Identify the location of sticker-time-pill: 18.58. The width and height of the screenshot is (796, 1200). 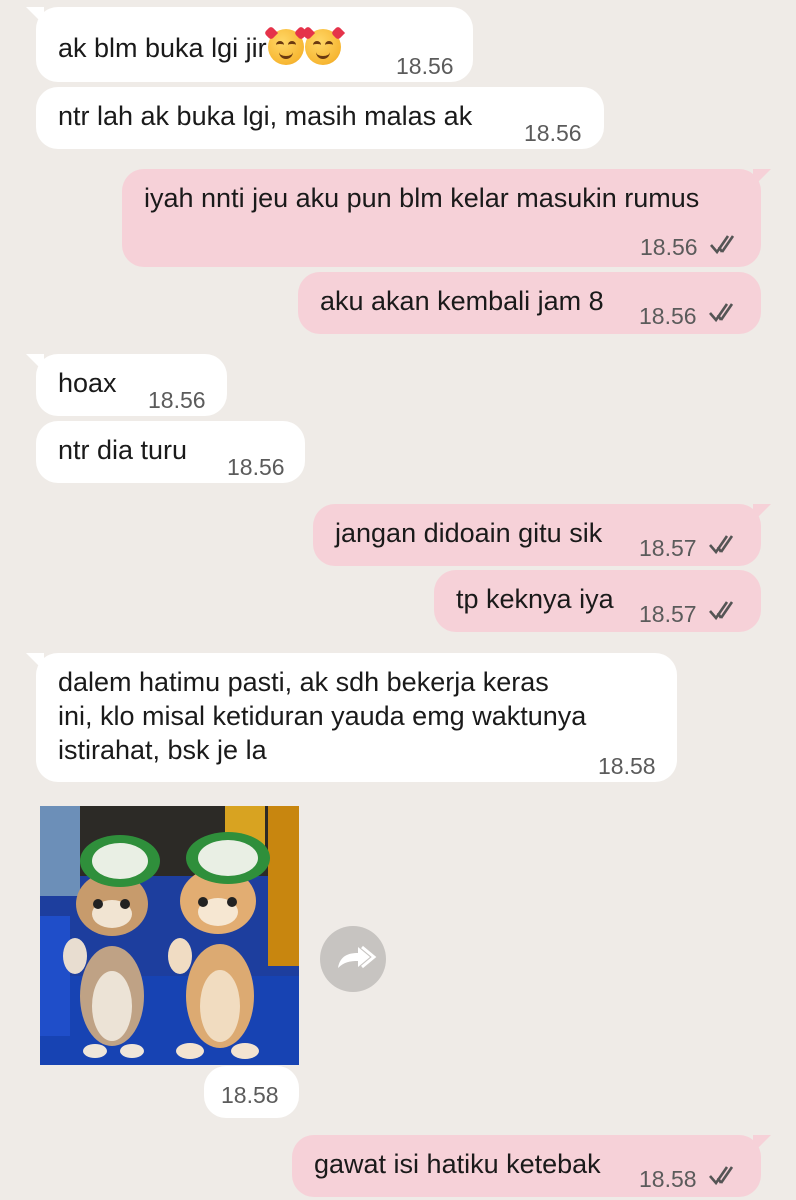
(251, 1092).